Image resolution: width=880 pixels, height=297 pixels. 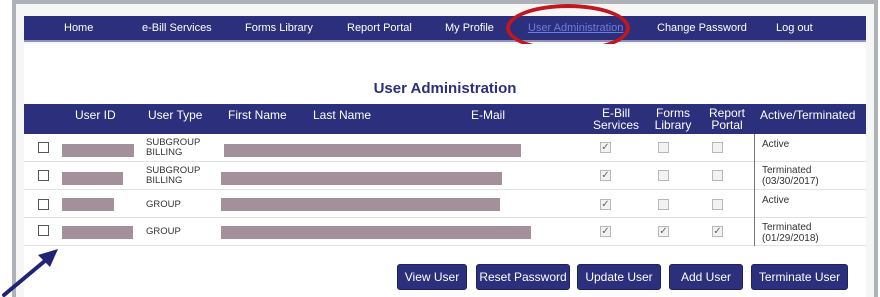 I want to click on status-line2: (03/30/2017), so click(x=790, y=181).